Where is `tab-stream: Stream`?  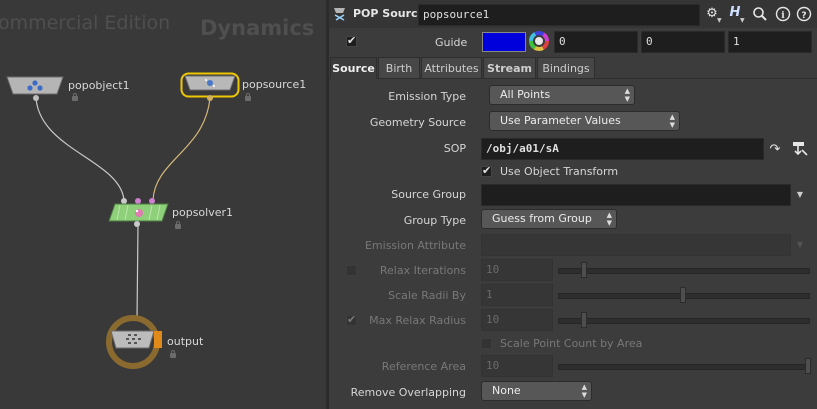 tab-stream: Stream is located at coordinates (509, 68).